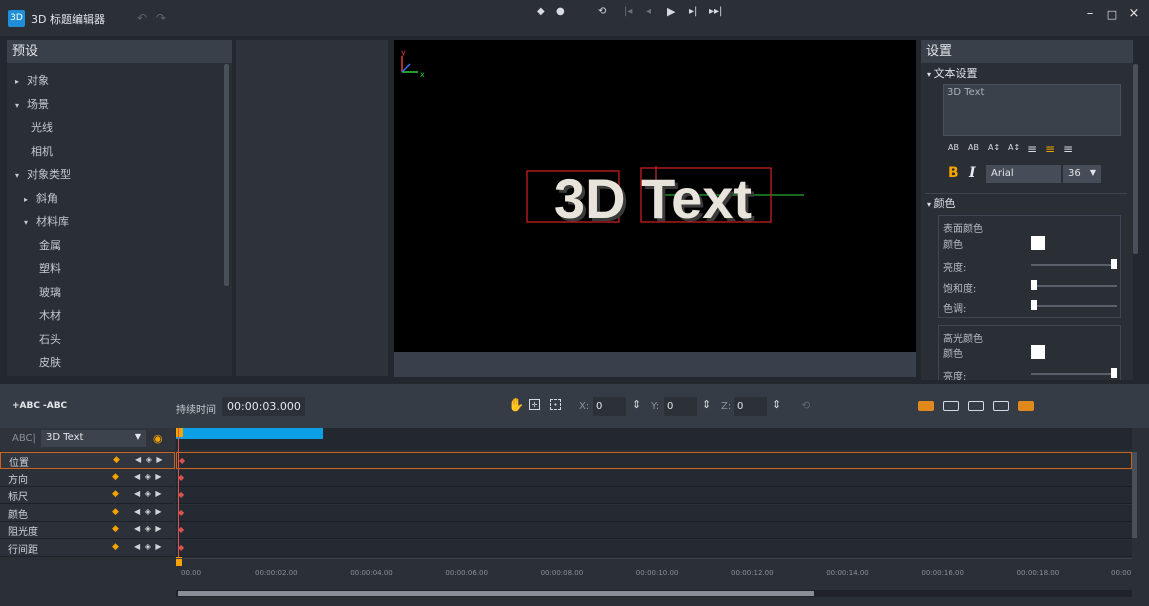 Image resolution: width=1149 pixels, height=606 pixels. Describe the element at coordinates (46, 221) in the screenshot. I see `preset-tree-item: ▾ 材料库` at that location.